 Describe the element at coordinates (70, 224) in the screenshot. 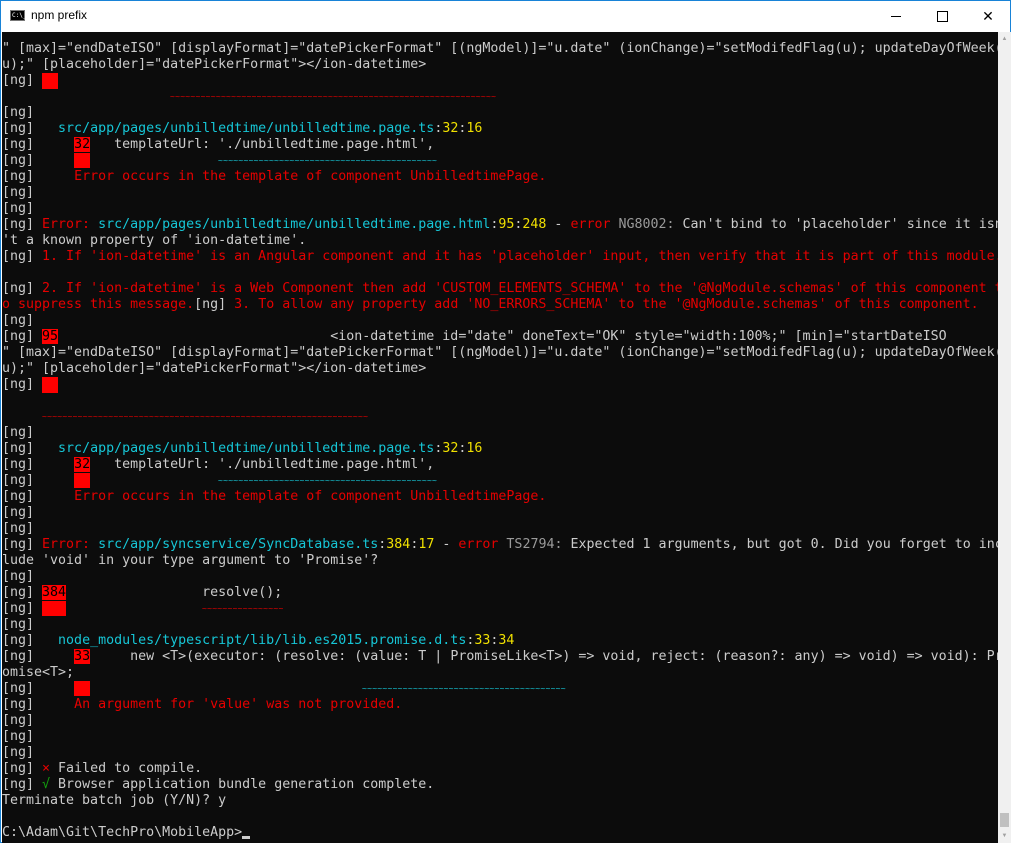

I see `terminal-text: Error:` at that location.